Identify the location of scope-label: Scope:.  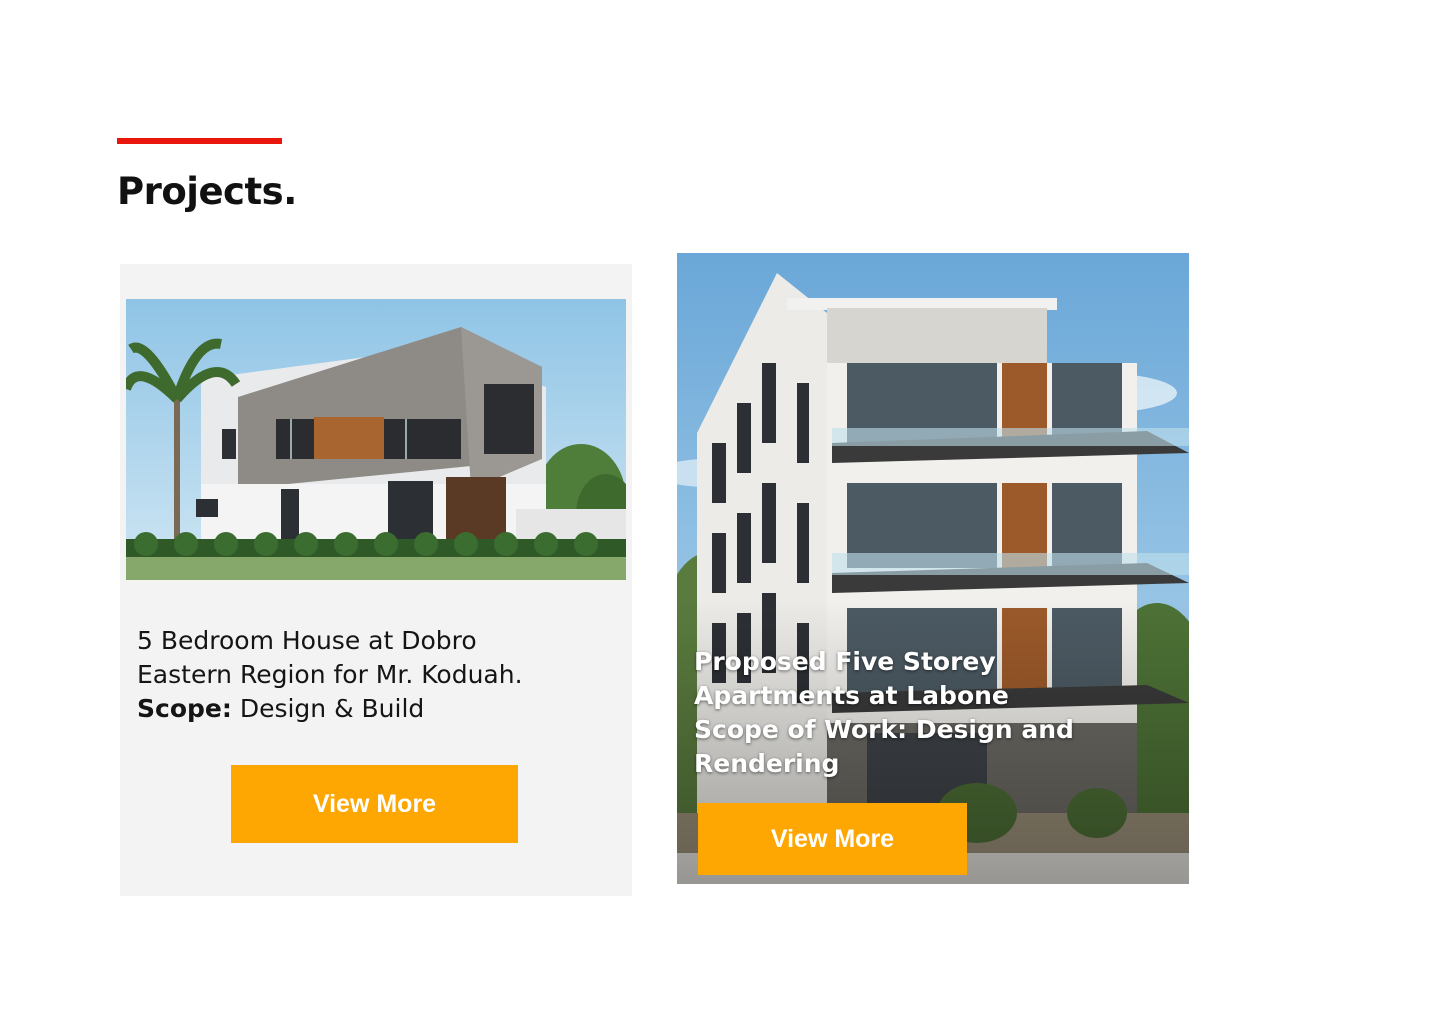
(184, 708).